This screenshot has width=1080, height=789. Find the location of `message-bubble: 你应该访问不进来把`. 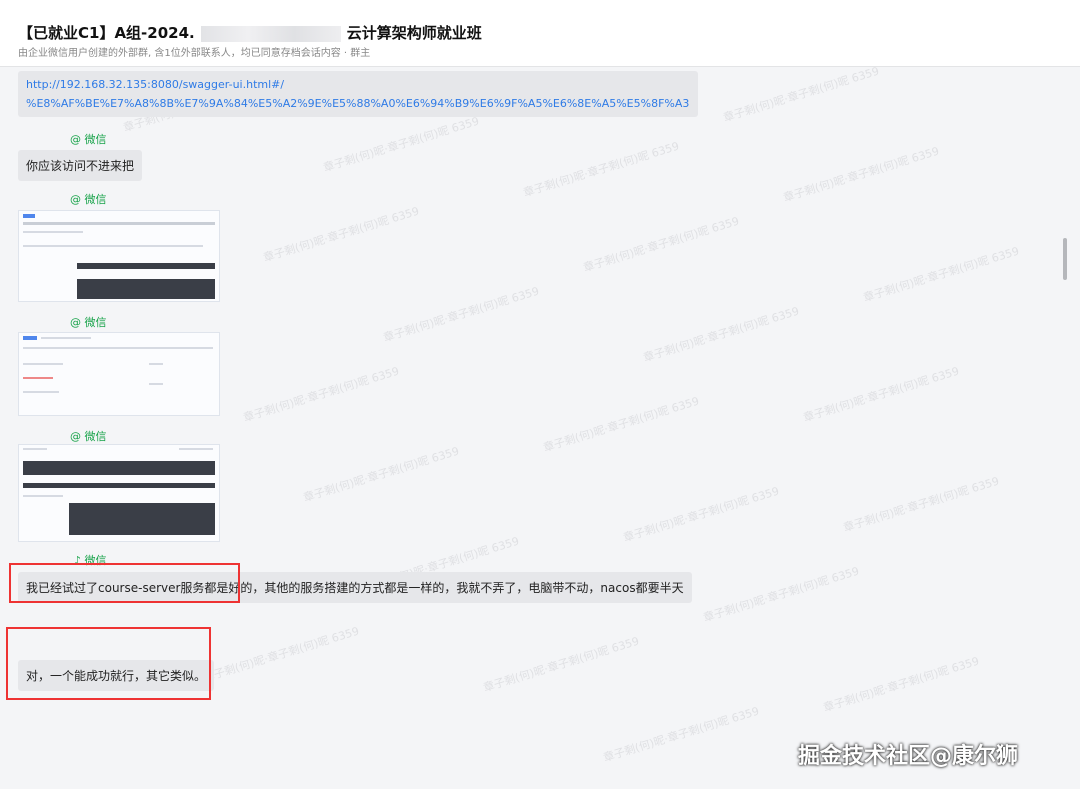

message-bubble: 你应该访问不进来把 is located at coordinates (80, 165).